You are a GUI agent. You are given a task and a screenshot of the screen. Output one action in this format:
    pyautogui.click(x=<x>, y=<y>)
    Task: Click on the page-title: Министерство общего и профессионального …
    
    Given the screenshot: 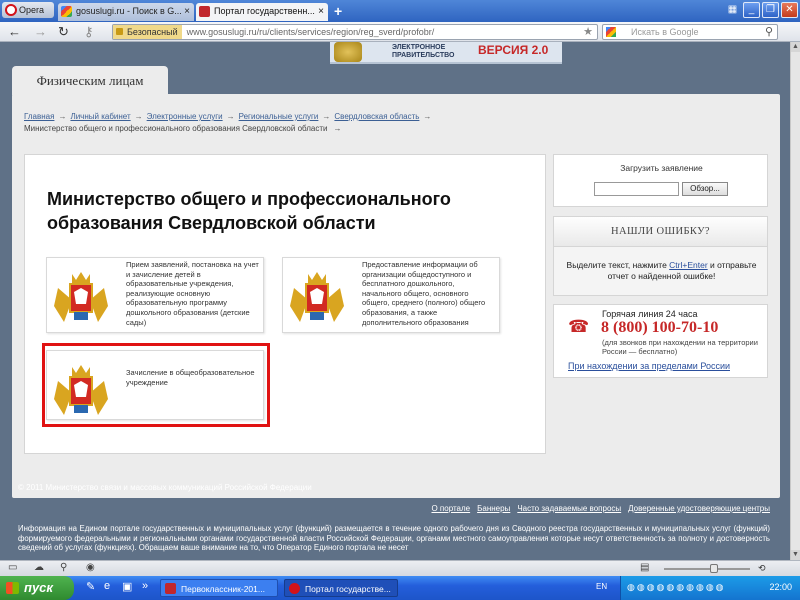 What is the action you would take?
    pyautogui.click(x=249, y=211)
    